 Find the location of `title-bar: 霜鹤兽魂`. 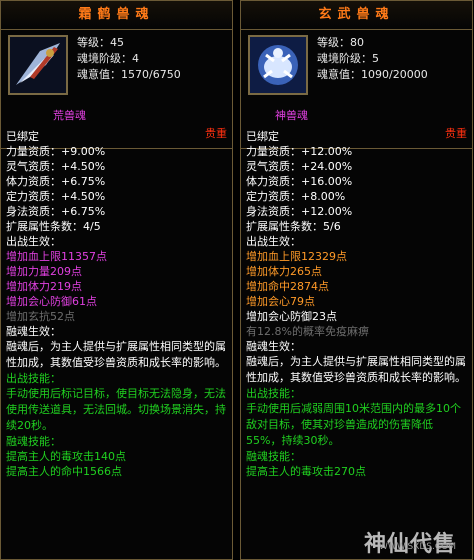

title-bar: 霜鹤兽魂 is located at coordinates (116, 15).